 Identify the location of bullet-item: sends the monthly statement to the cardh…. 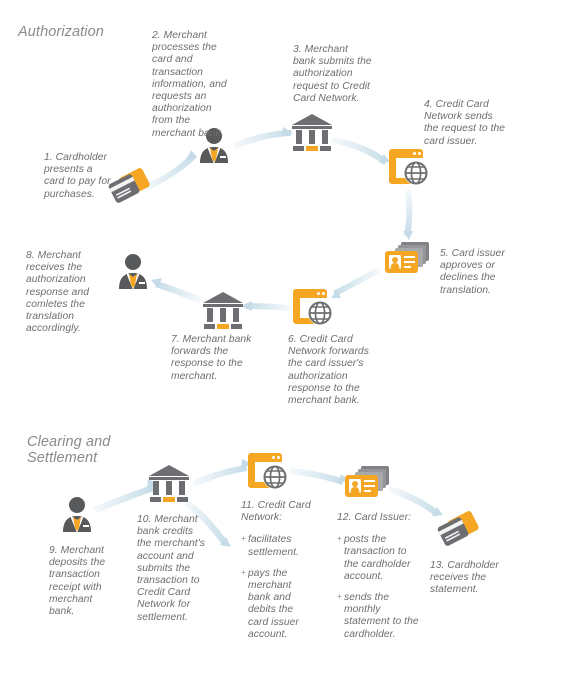
(378, 616).